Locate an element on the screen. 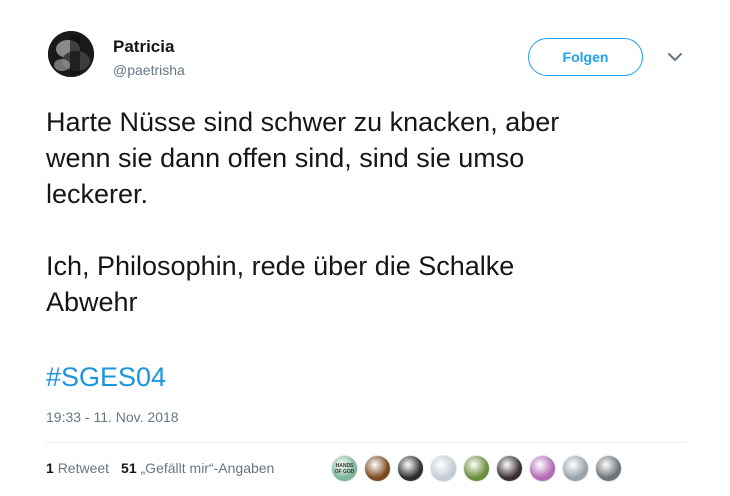 The height and width of the screenshot is (496, 730). retweet-label: Retweet is located at coordinates (83, 468).